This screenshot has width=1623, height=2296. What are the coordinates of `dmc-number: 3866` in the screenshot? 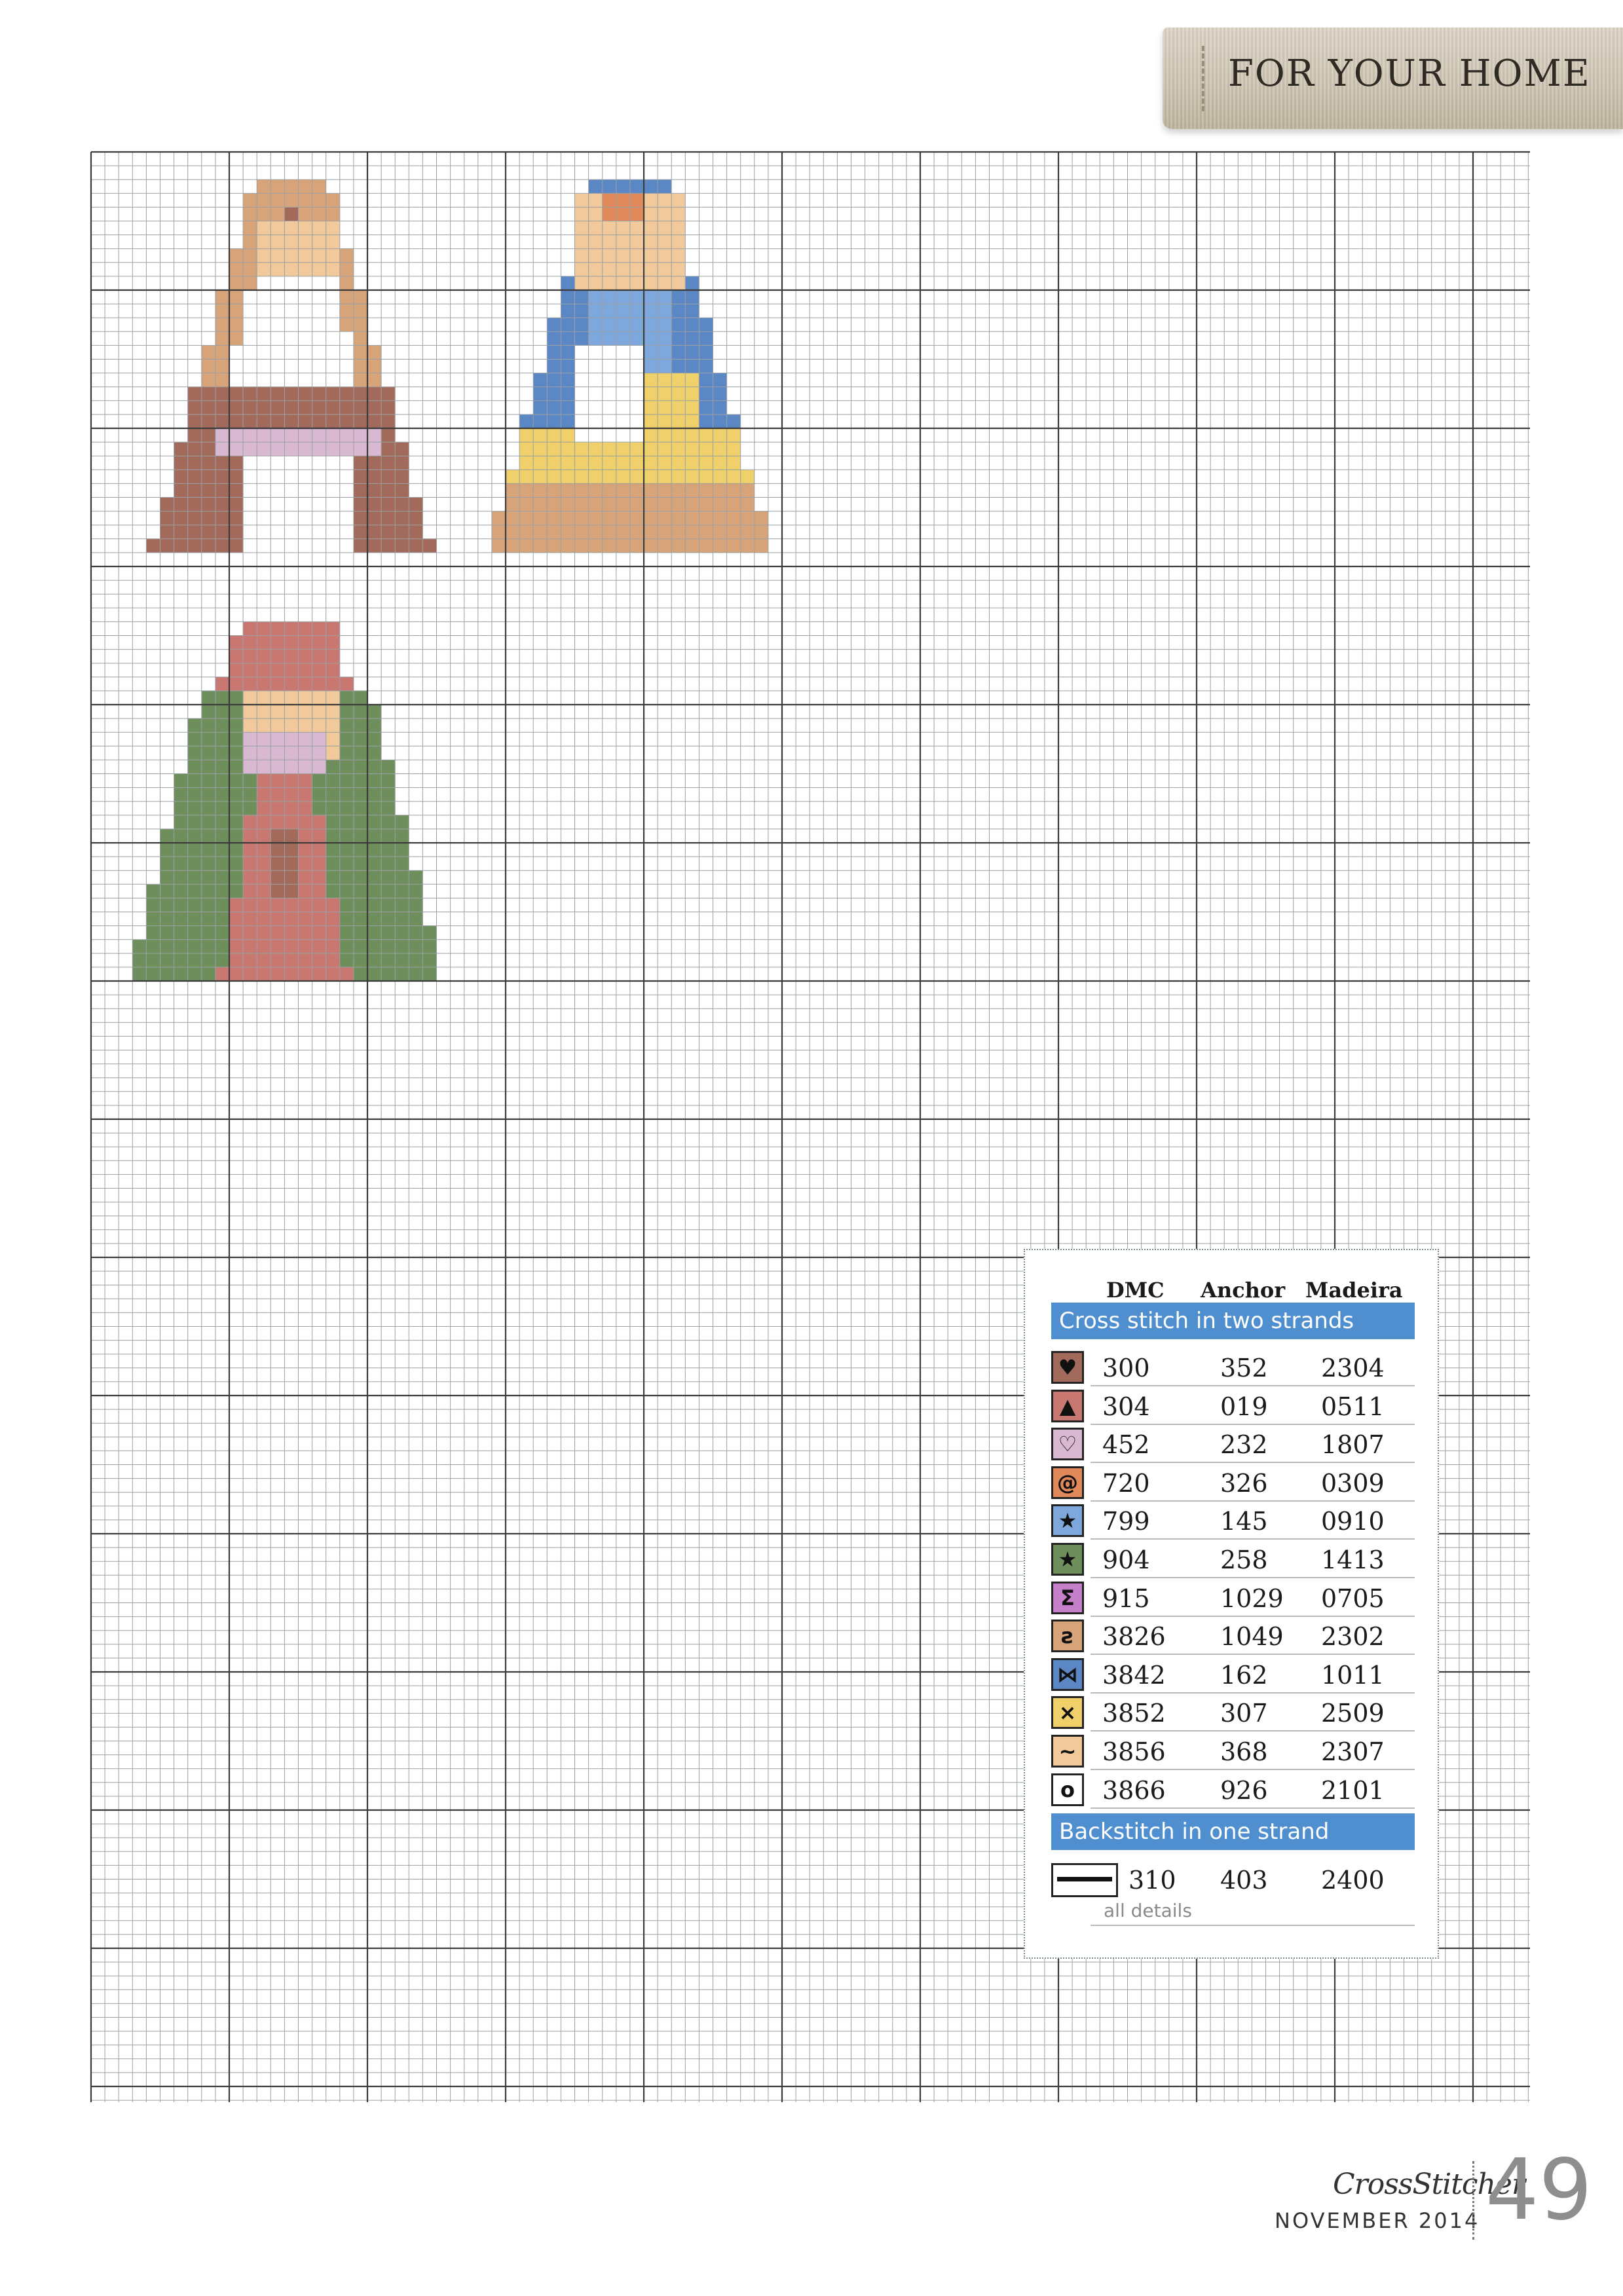 It's located at (1134, 1790).